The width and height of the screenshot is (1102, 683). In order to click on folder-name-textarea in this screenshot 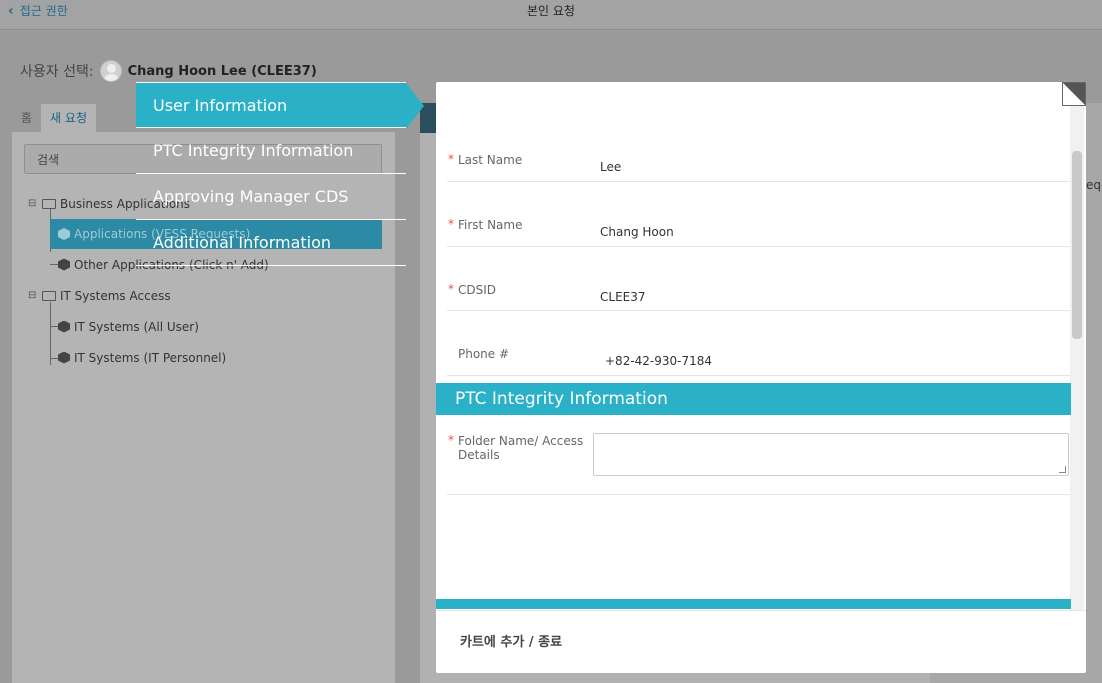, I will do `click(831, 454)`.